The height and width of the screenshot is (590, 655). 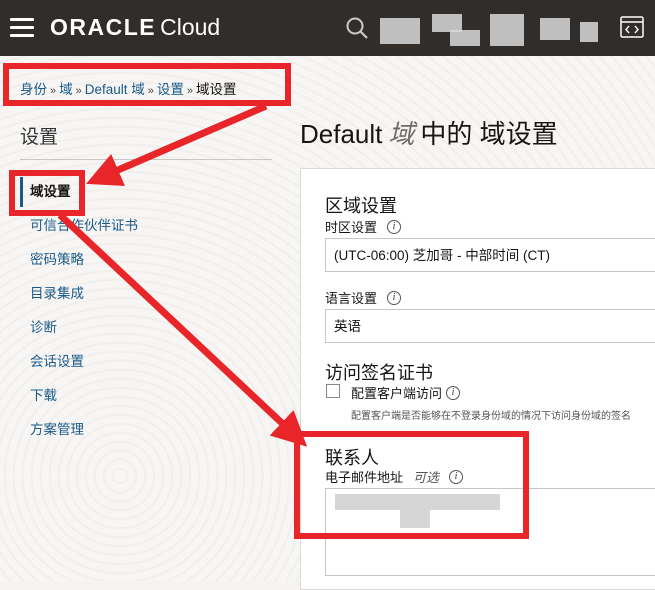 I want to click on timezone-label-text: 时区设置, so click(x=351, y=227).